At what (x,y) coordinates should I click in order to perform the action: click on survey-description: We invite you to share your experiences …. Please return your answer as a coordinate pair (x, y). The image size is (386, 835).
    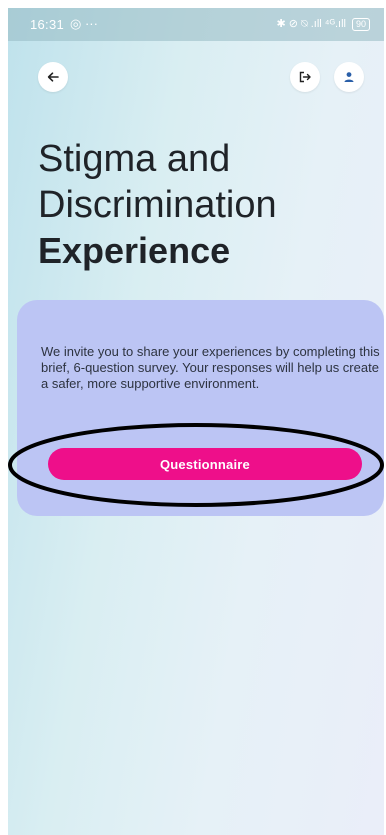
    Looking at the image, I should click on (210, 367).